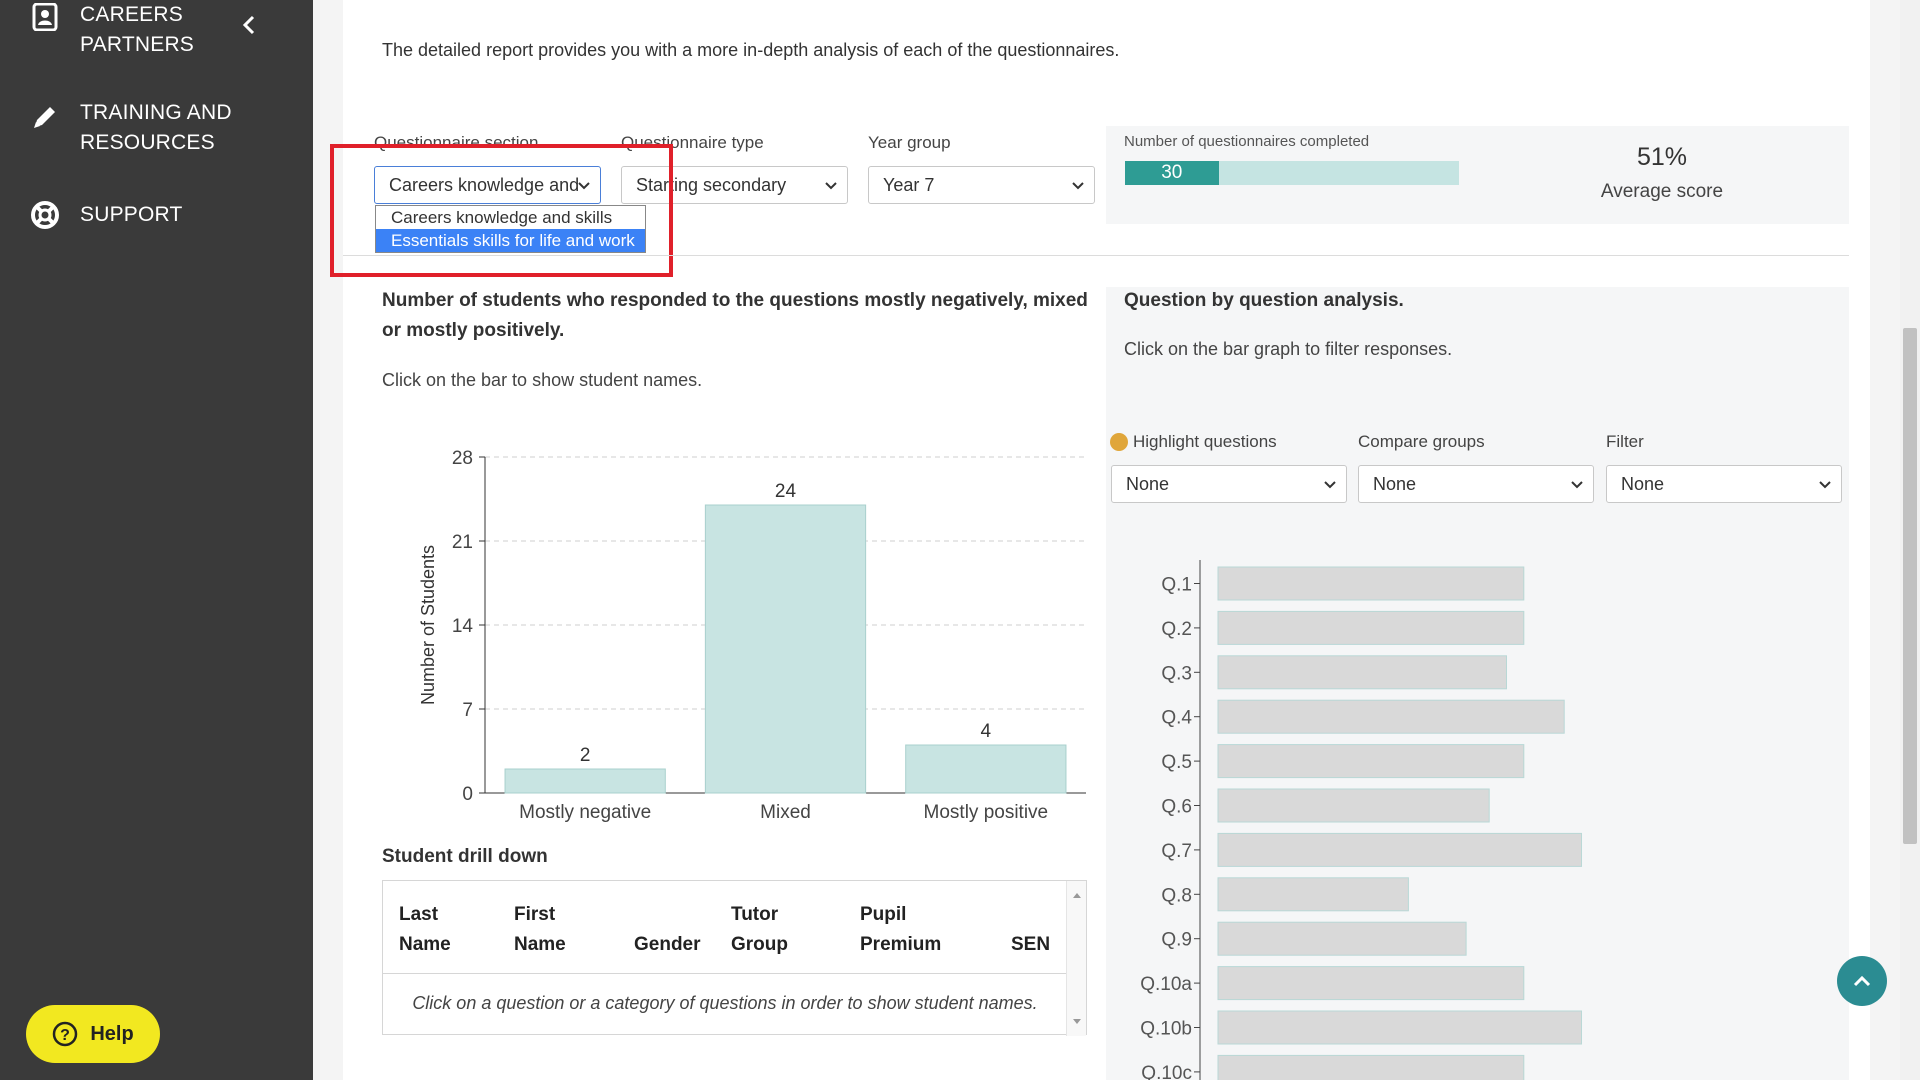 The height and width of the screenshot is (1080, 1920). I want to click on sidebar-item-label: CAREERS, so click(131, 14).